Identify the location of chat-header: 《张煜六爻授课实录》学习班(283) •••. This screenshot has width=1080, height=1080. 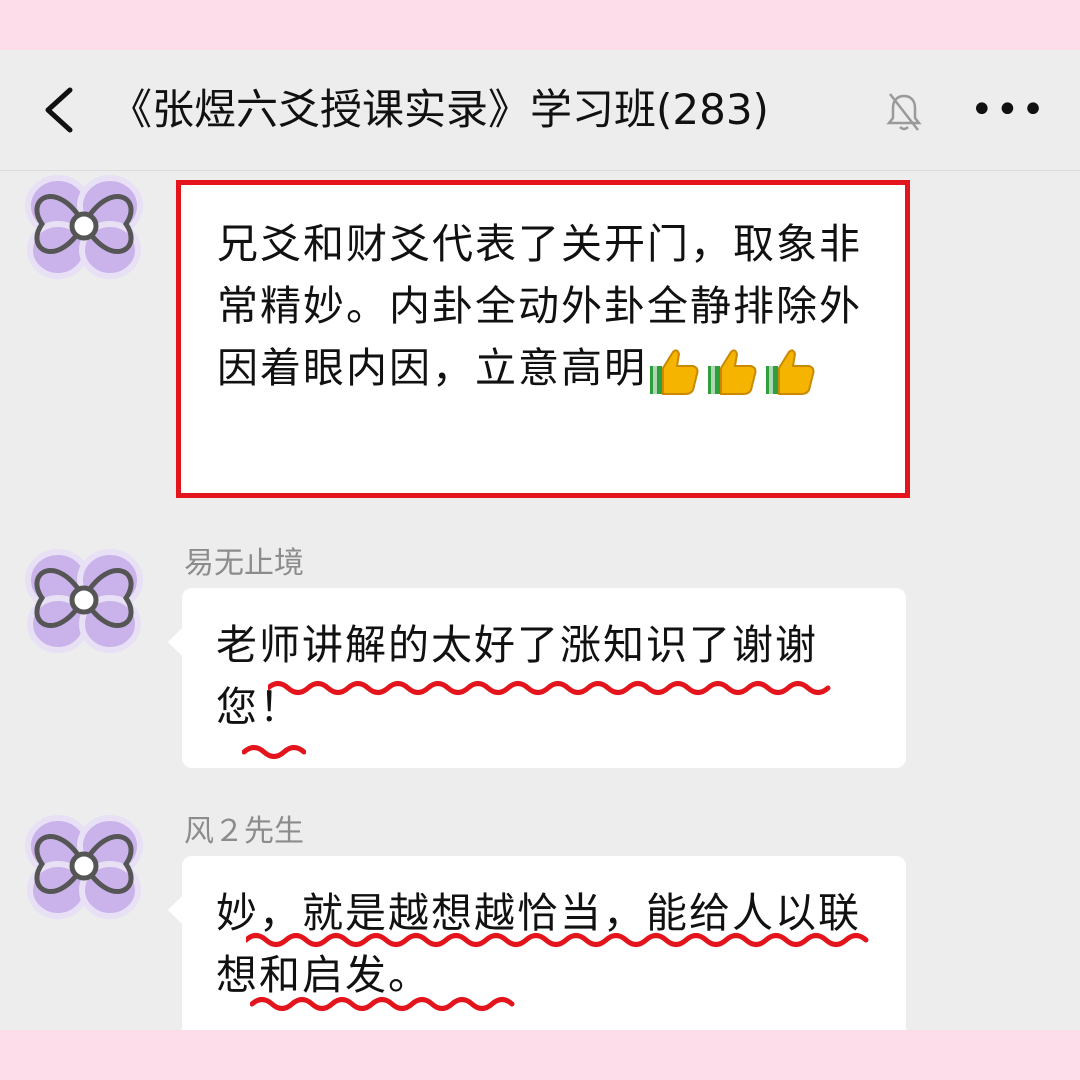
(540, 110).